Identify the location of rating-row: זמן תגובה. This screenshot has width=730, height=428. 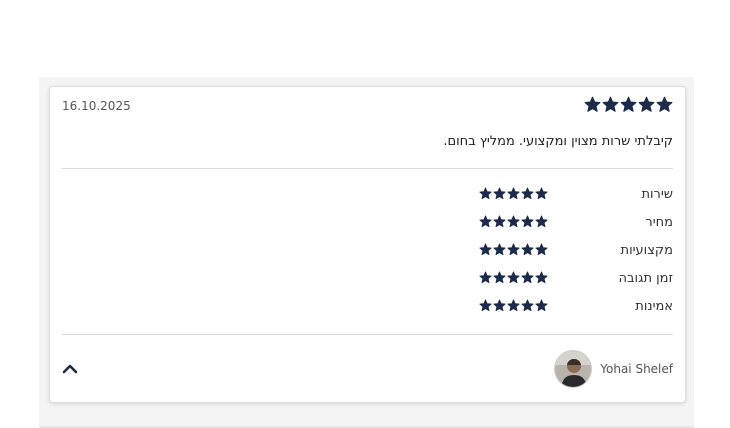
(367, 280).